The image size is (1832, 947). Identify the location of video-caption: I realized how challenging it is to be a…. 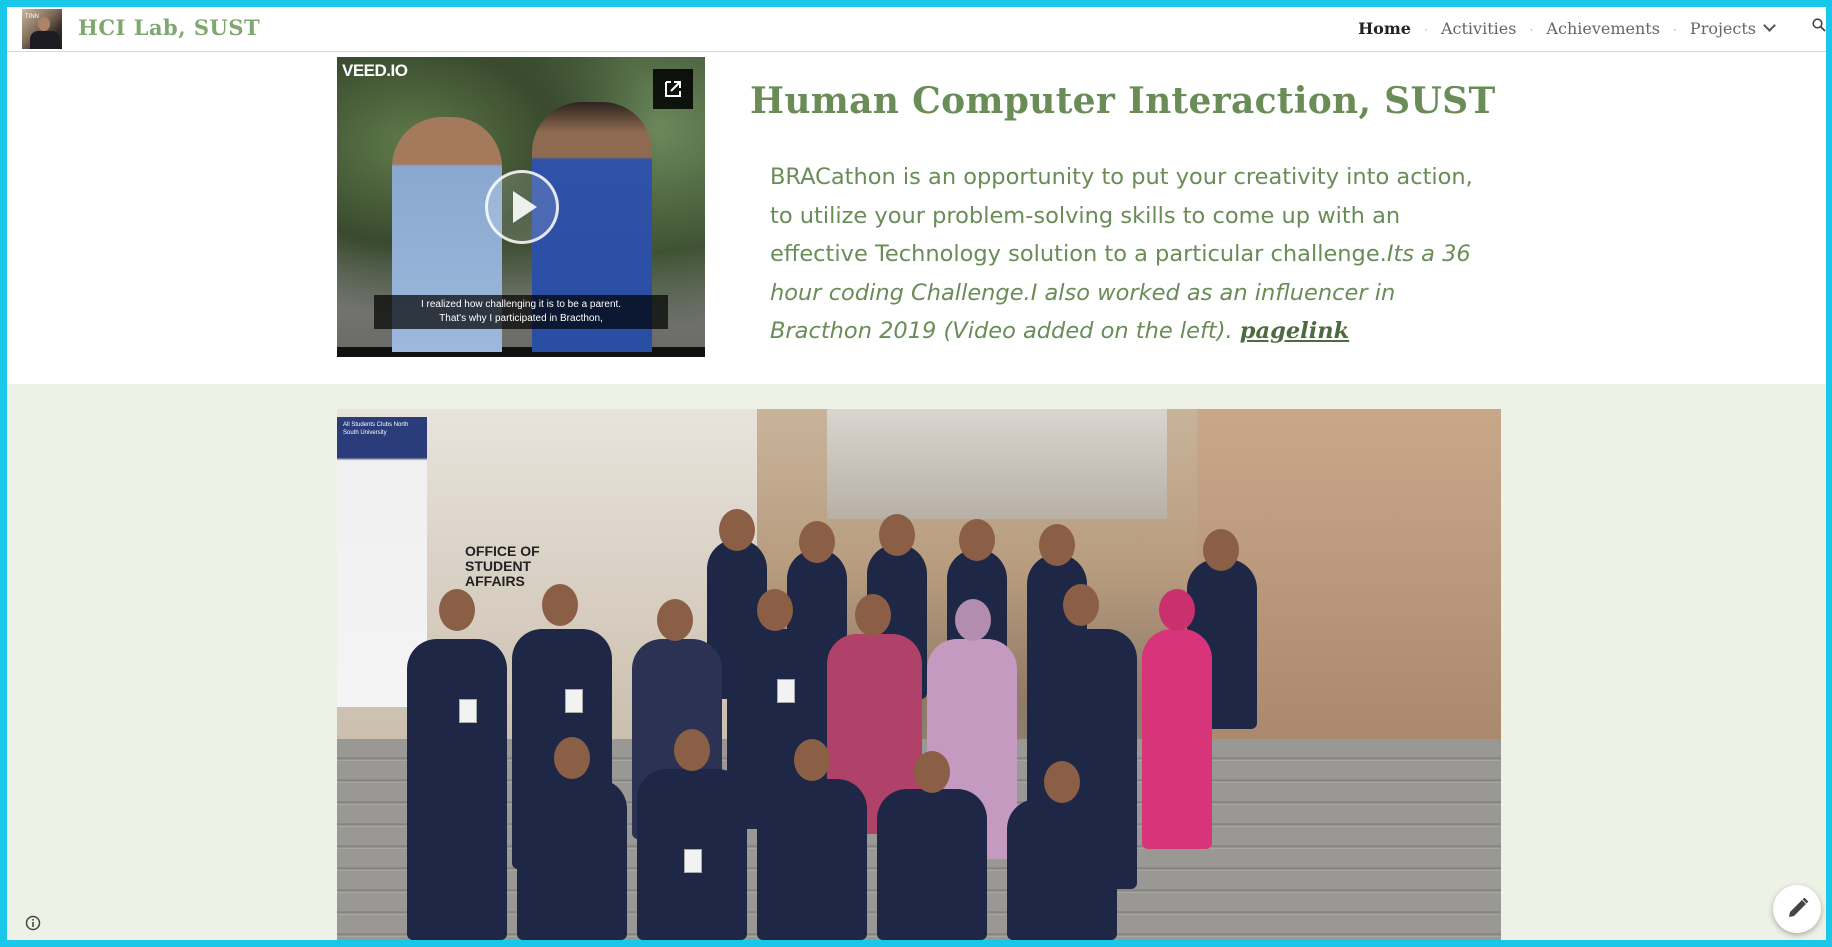
(521, 312).